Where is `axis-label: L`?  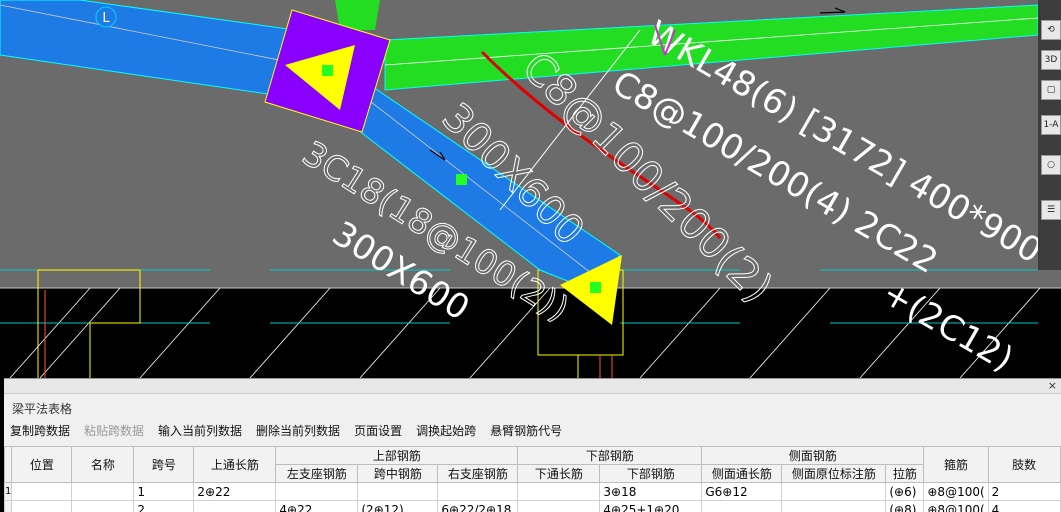
axis-label: L is located at coordinates (106, 17).